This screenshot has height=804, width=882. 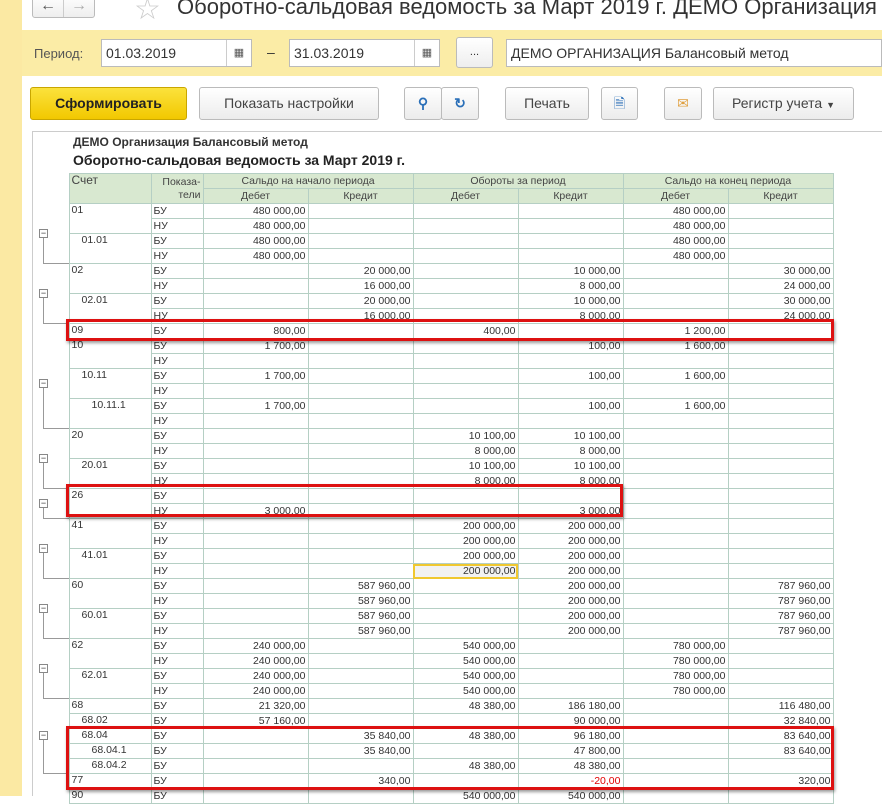 What do you see at coordinates (147, 13) in the screenshot?
I see `favorite-star-icon: ☆` at bounding box center [147, 13].